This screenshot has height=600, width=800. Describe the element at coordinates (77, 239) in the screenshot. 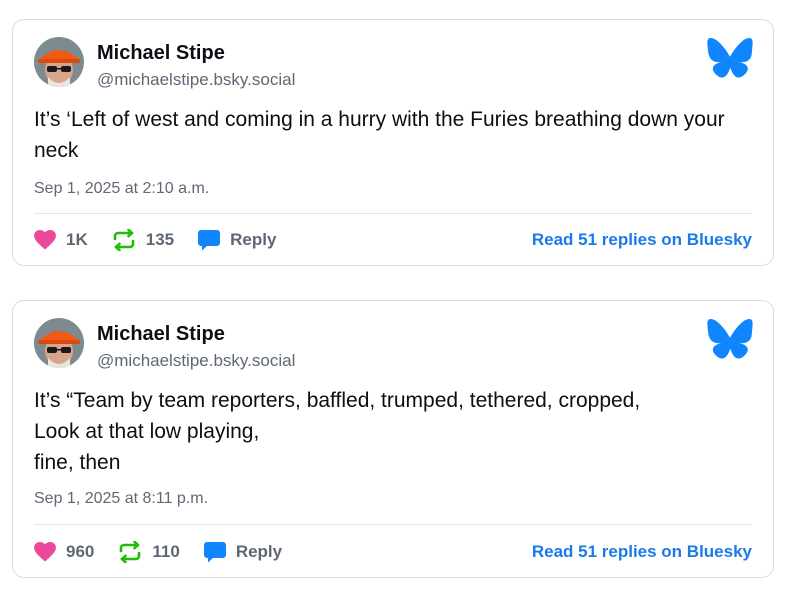

I see `like-count: 1K` at that location.